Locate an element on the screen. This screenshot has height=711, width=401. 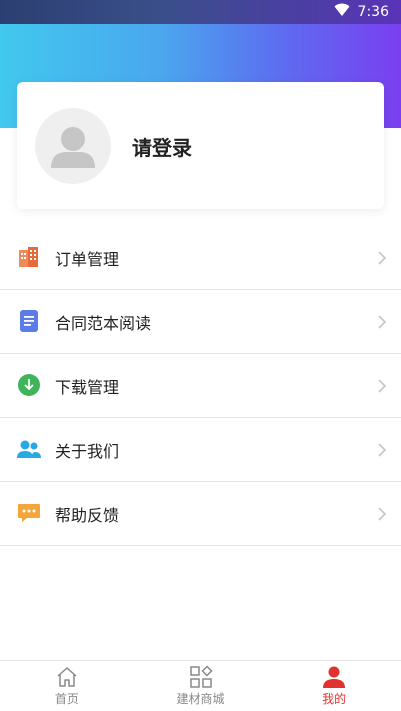
bottom-tab-bar: 首页 建材商城 我的 is located at coordinates (200, 685).